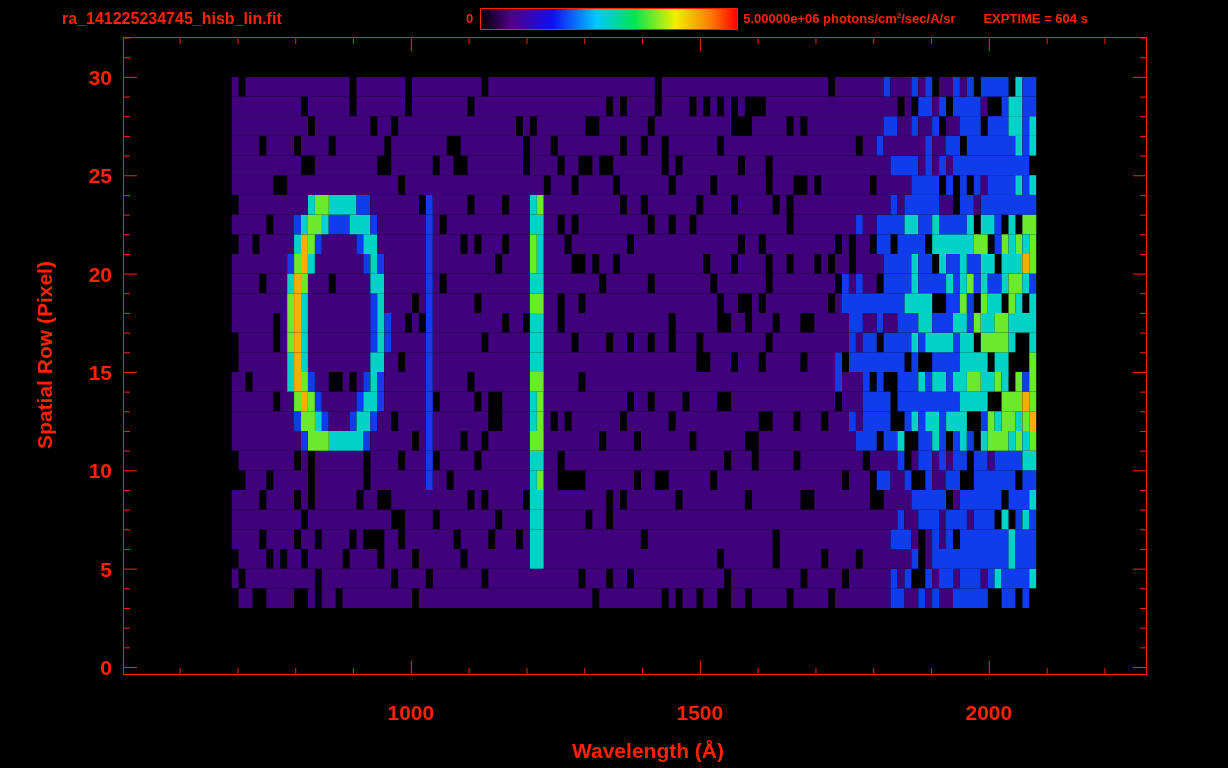  I want to click on file-name: ra_141225234745_hisb_lin.fit, so click(172, 18).